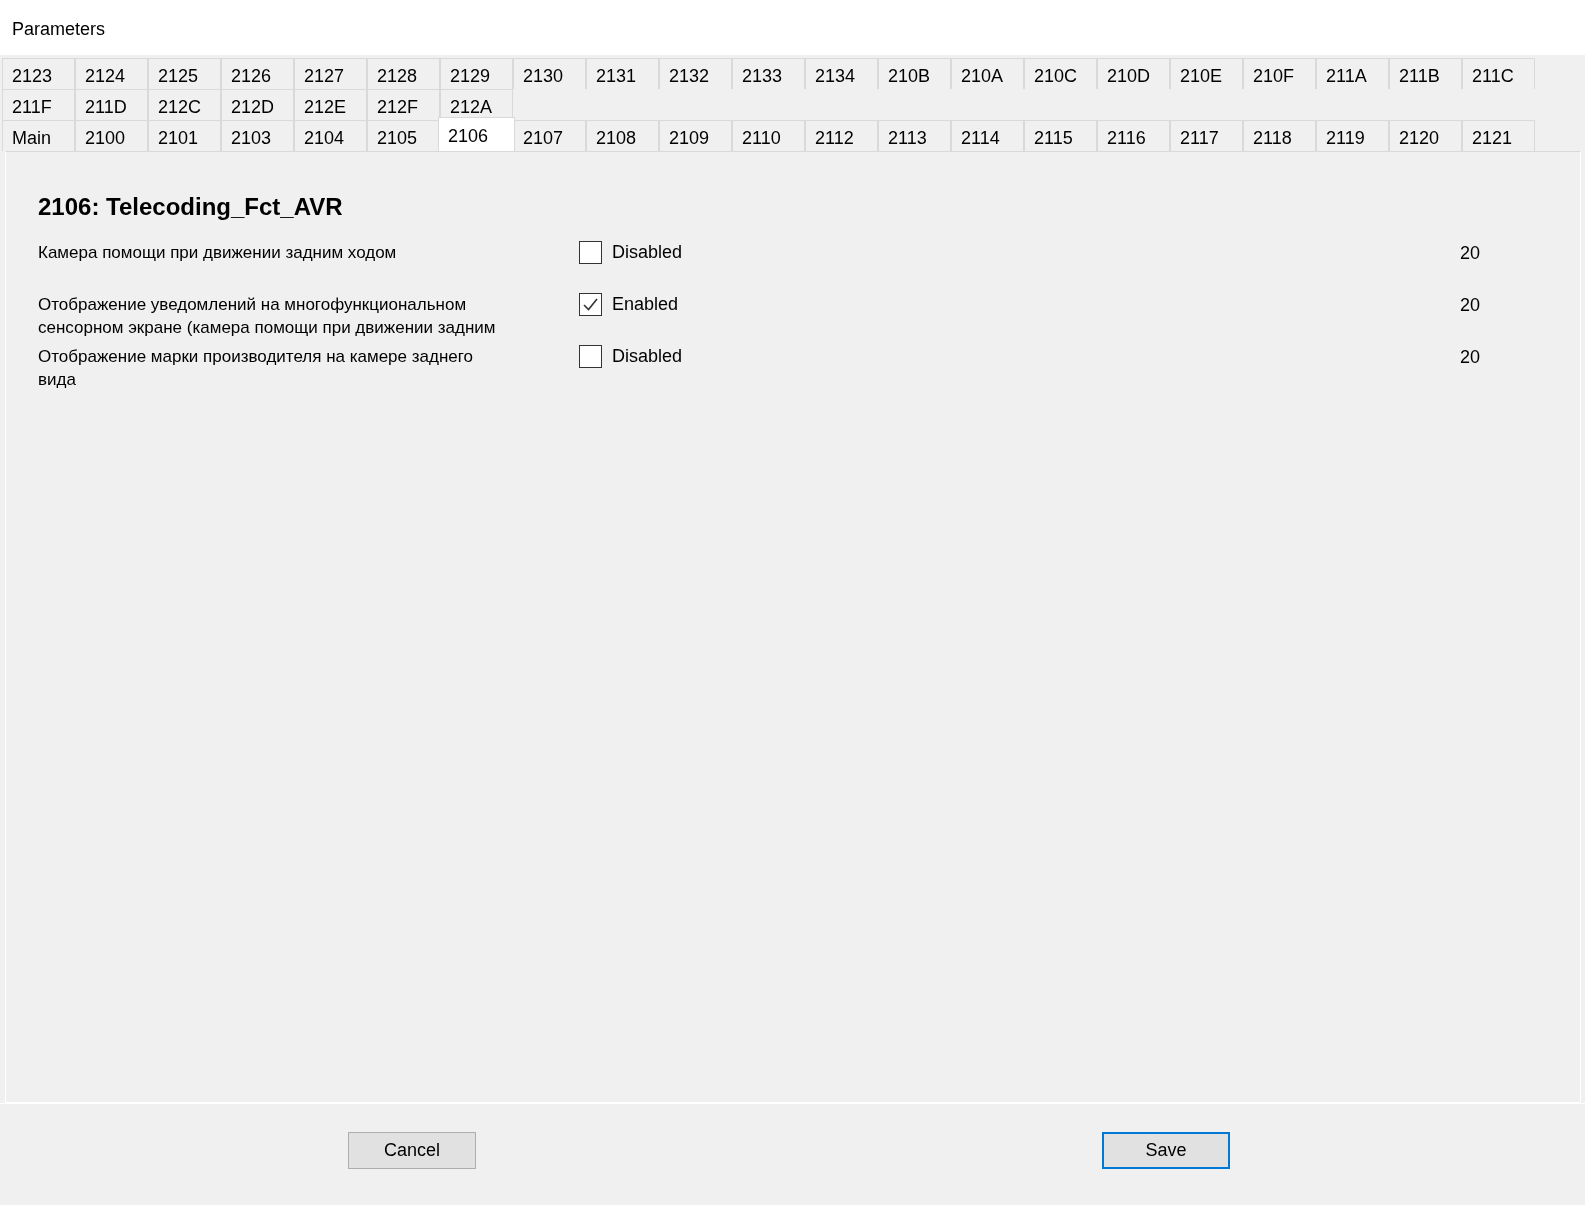  I want to click on section-heading: 2106: Telecoding_Fct_AVR, so click(191, 207).